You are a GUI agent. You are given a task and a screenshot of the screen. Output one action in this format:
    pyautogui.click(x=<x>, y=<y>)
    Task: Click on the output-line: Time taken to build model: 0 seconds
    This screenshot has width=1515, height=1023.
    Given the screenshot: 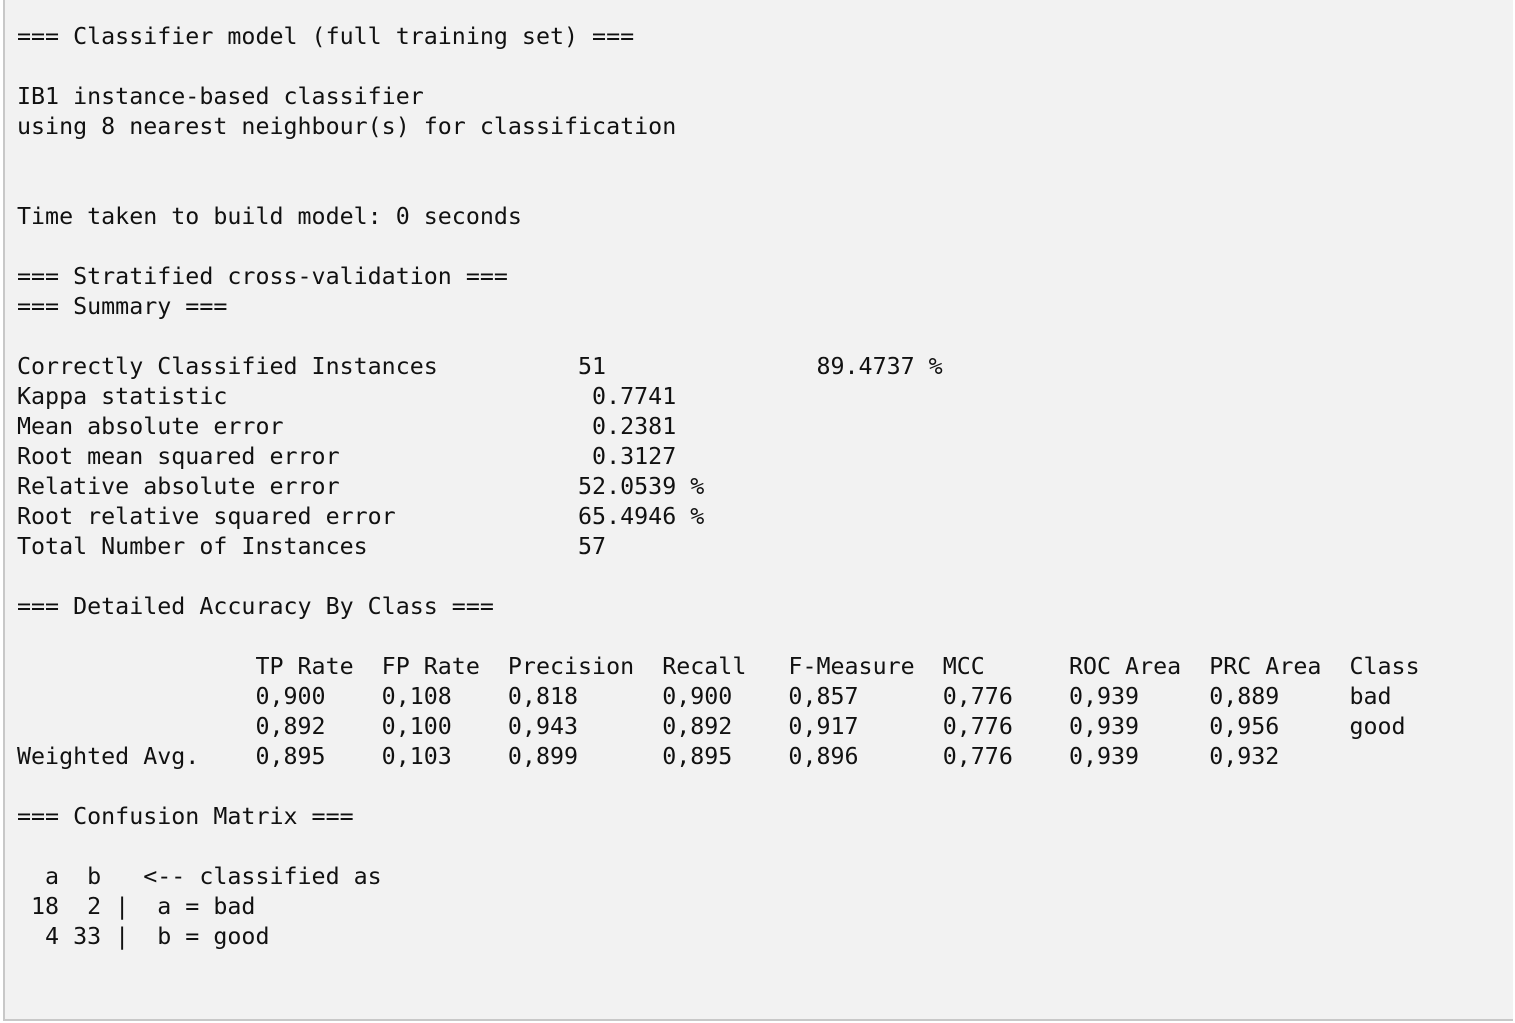 What is the action you would take?
    pyautogui.click(x=269, y=216)
    